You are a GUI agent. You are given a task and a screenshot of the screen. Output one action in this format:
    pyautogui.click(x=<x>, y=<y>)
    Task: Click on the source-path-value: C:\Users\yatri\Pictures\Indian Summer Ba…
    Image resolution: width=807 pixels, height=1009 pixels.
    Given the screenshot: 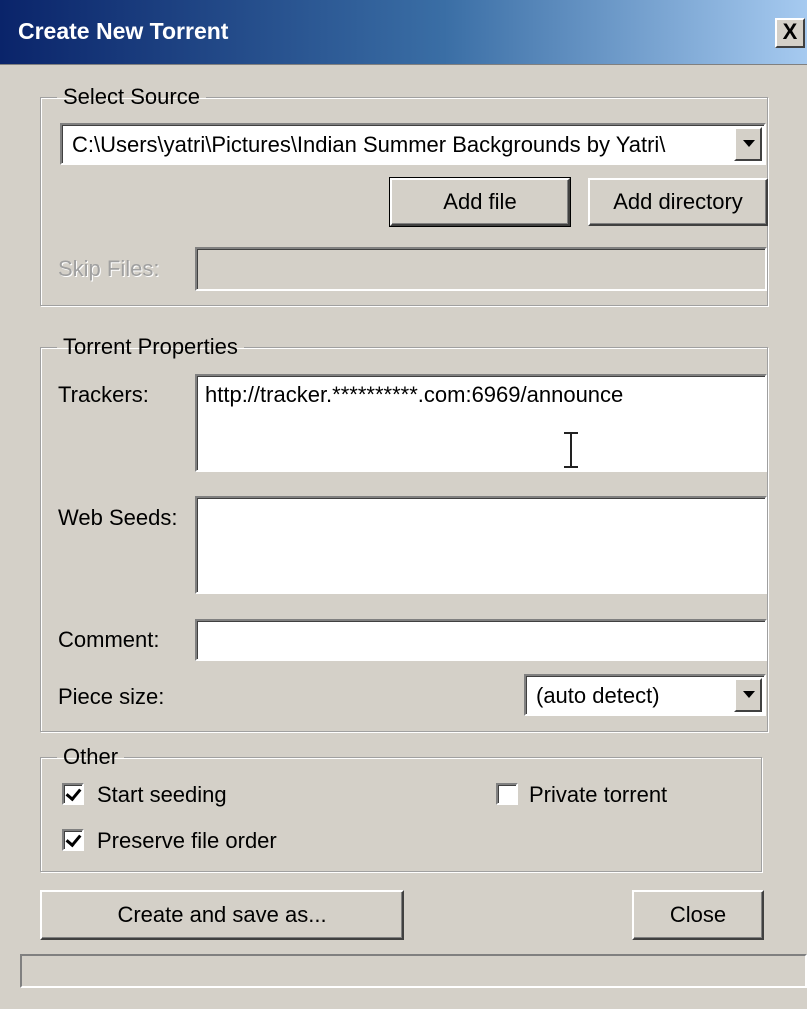 What is the action you would take?
    pyautogui.click(x=369, y=144)
    